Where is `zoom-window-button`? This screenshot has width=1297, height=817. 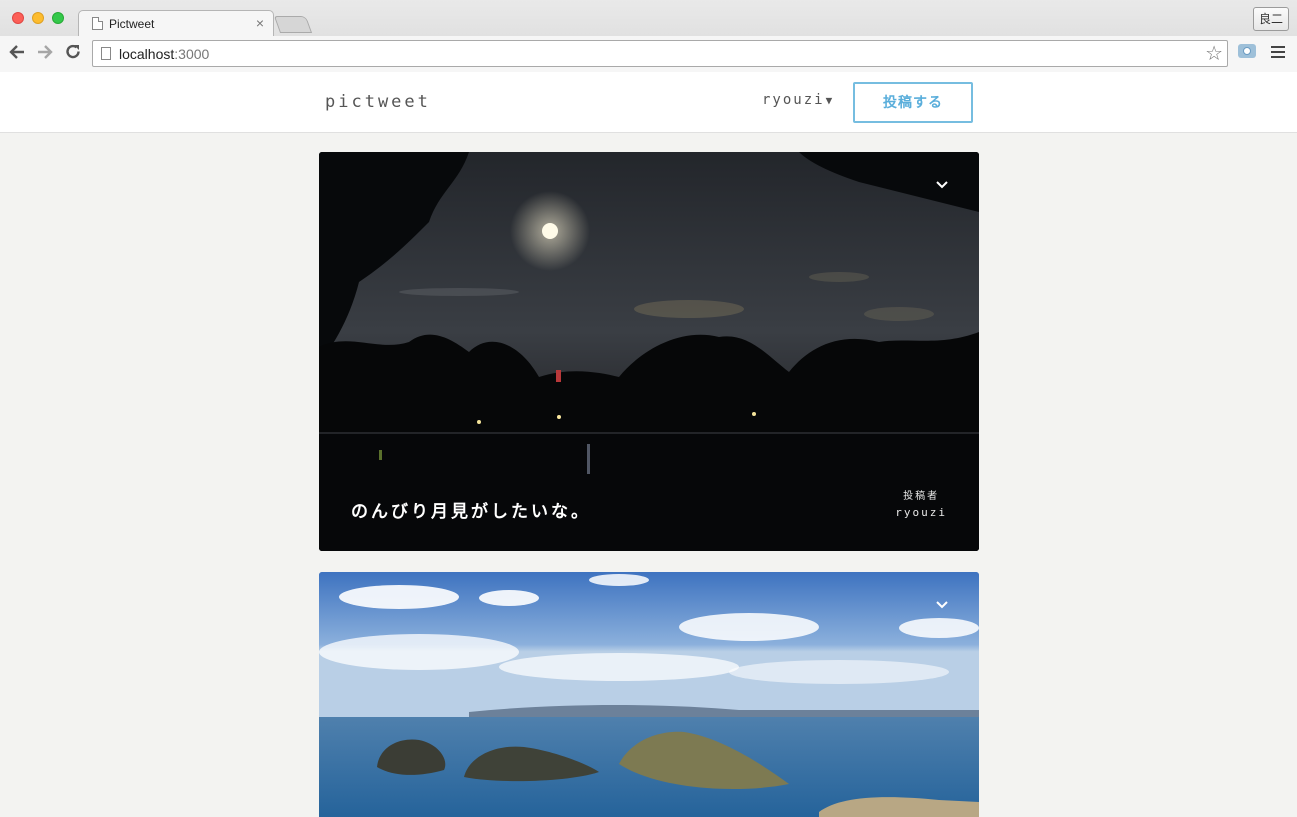
zoom-window-button is located at coordinates (58, 18).